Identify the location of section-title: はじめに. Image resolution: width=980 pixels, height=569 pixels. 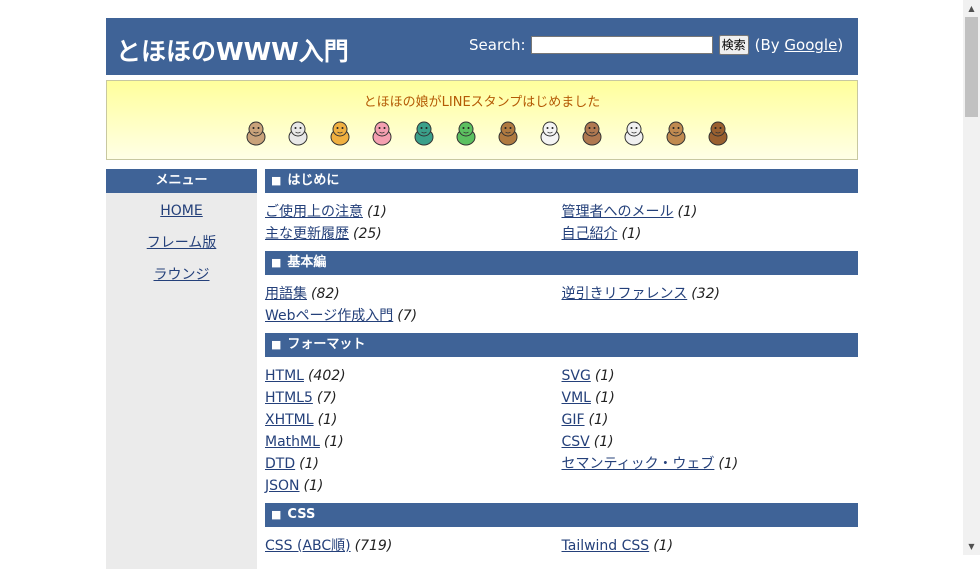
(313, 180).